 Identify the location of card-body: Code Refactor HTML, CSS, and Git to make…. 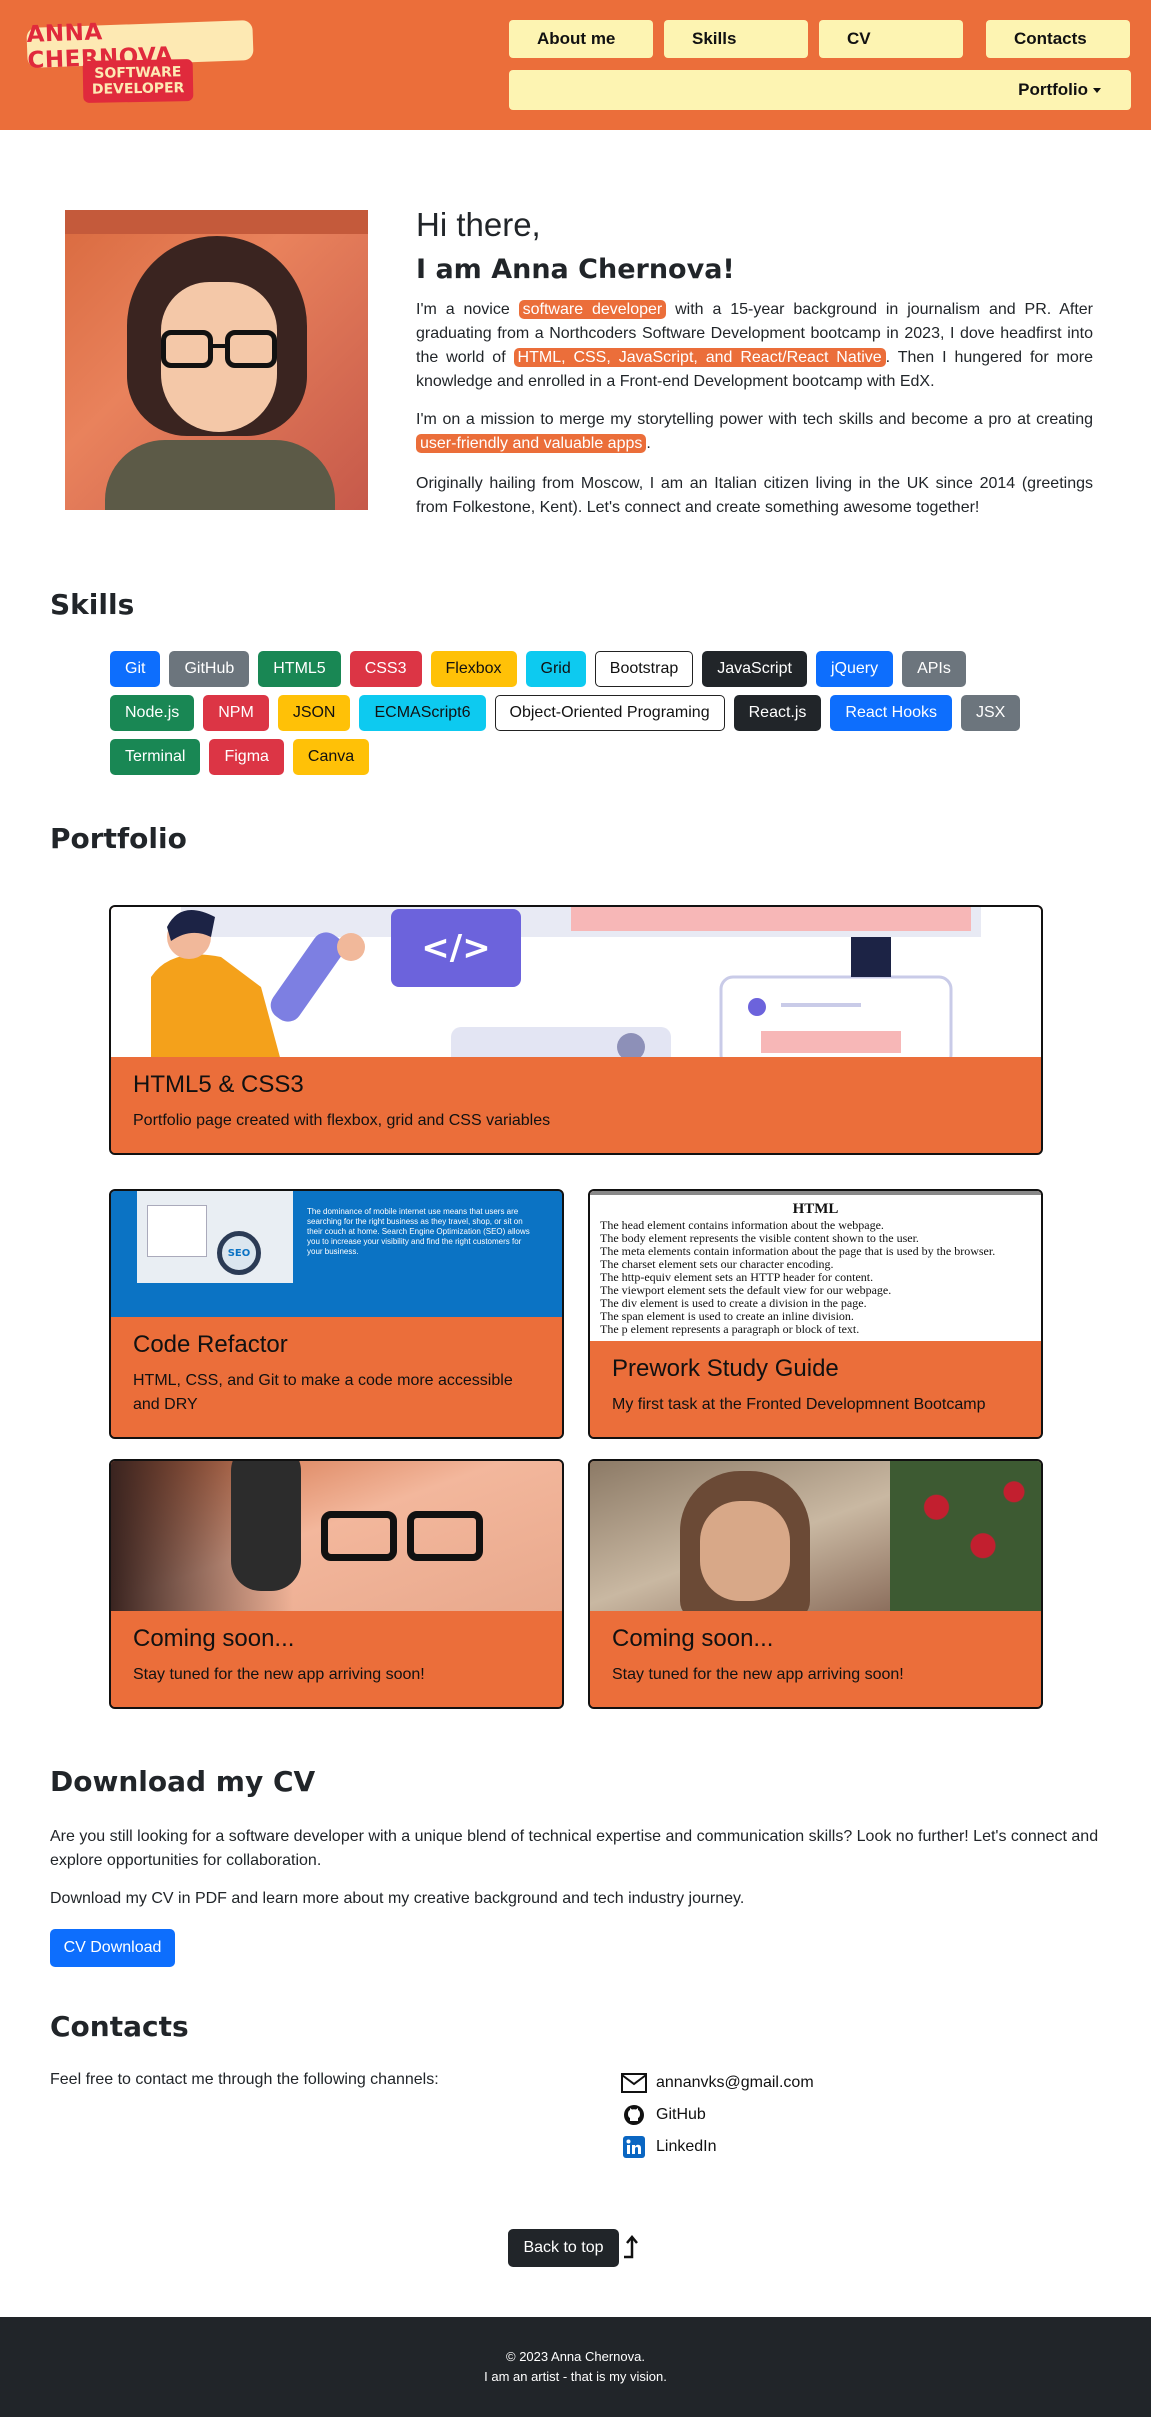
(336, 1377).